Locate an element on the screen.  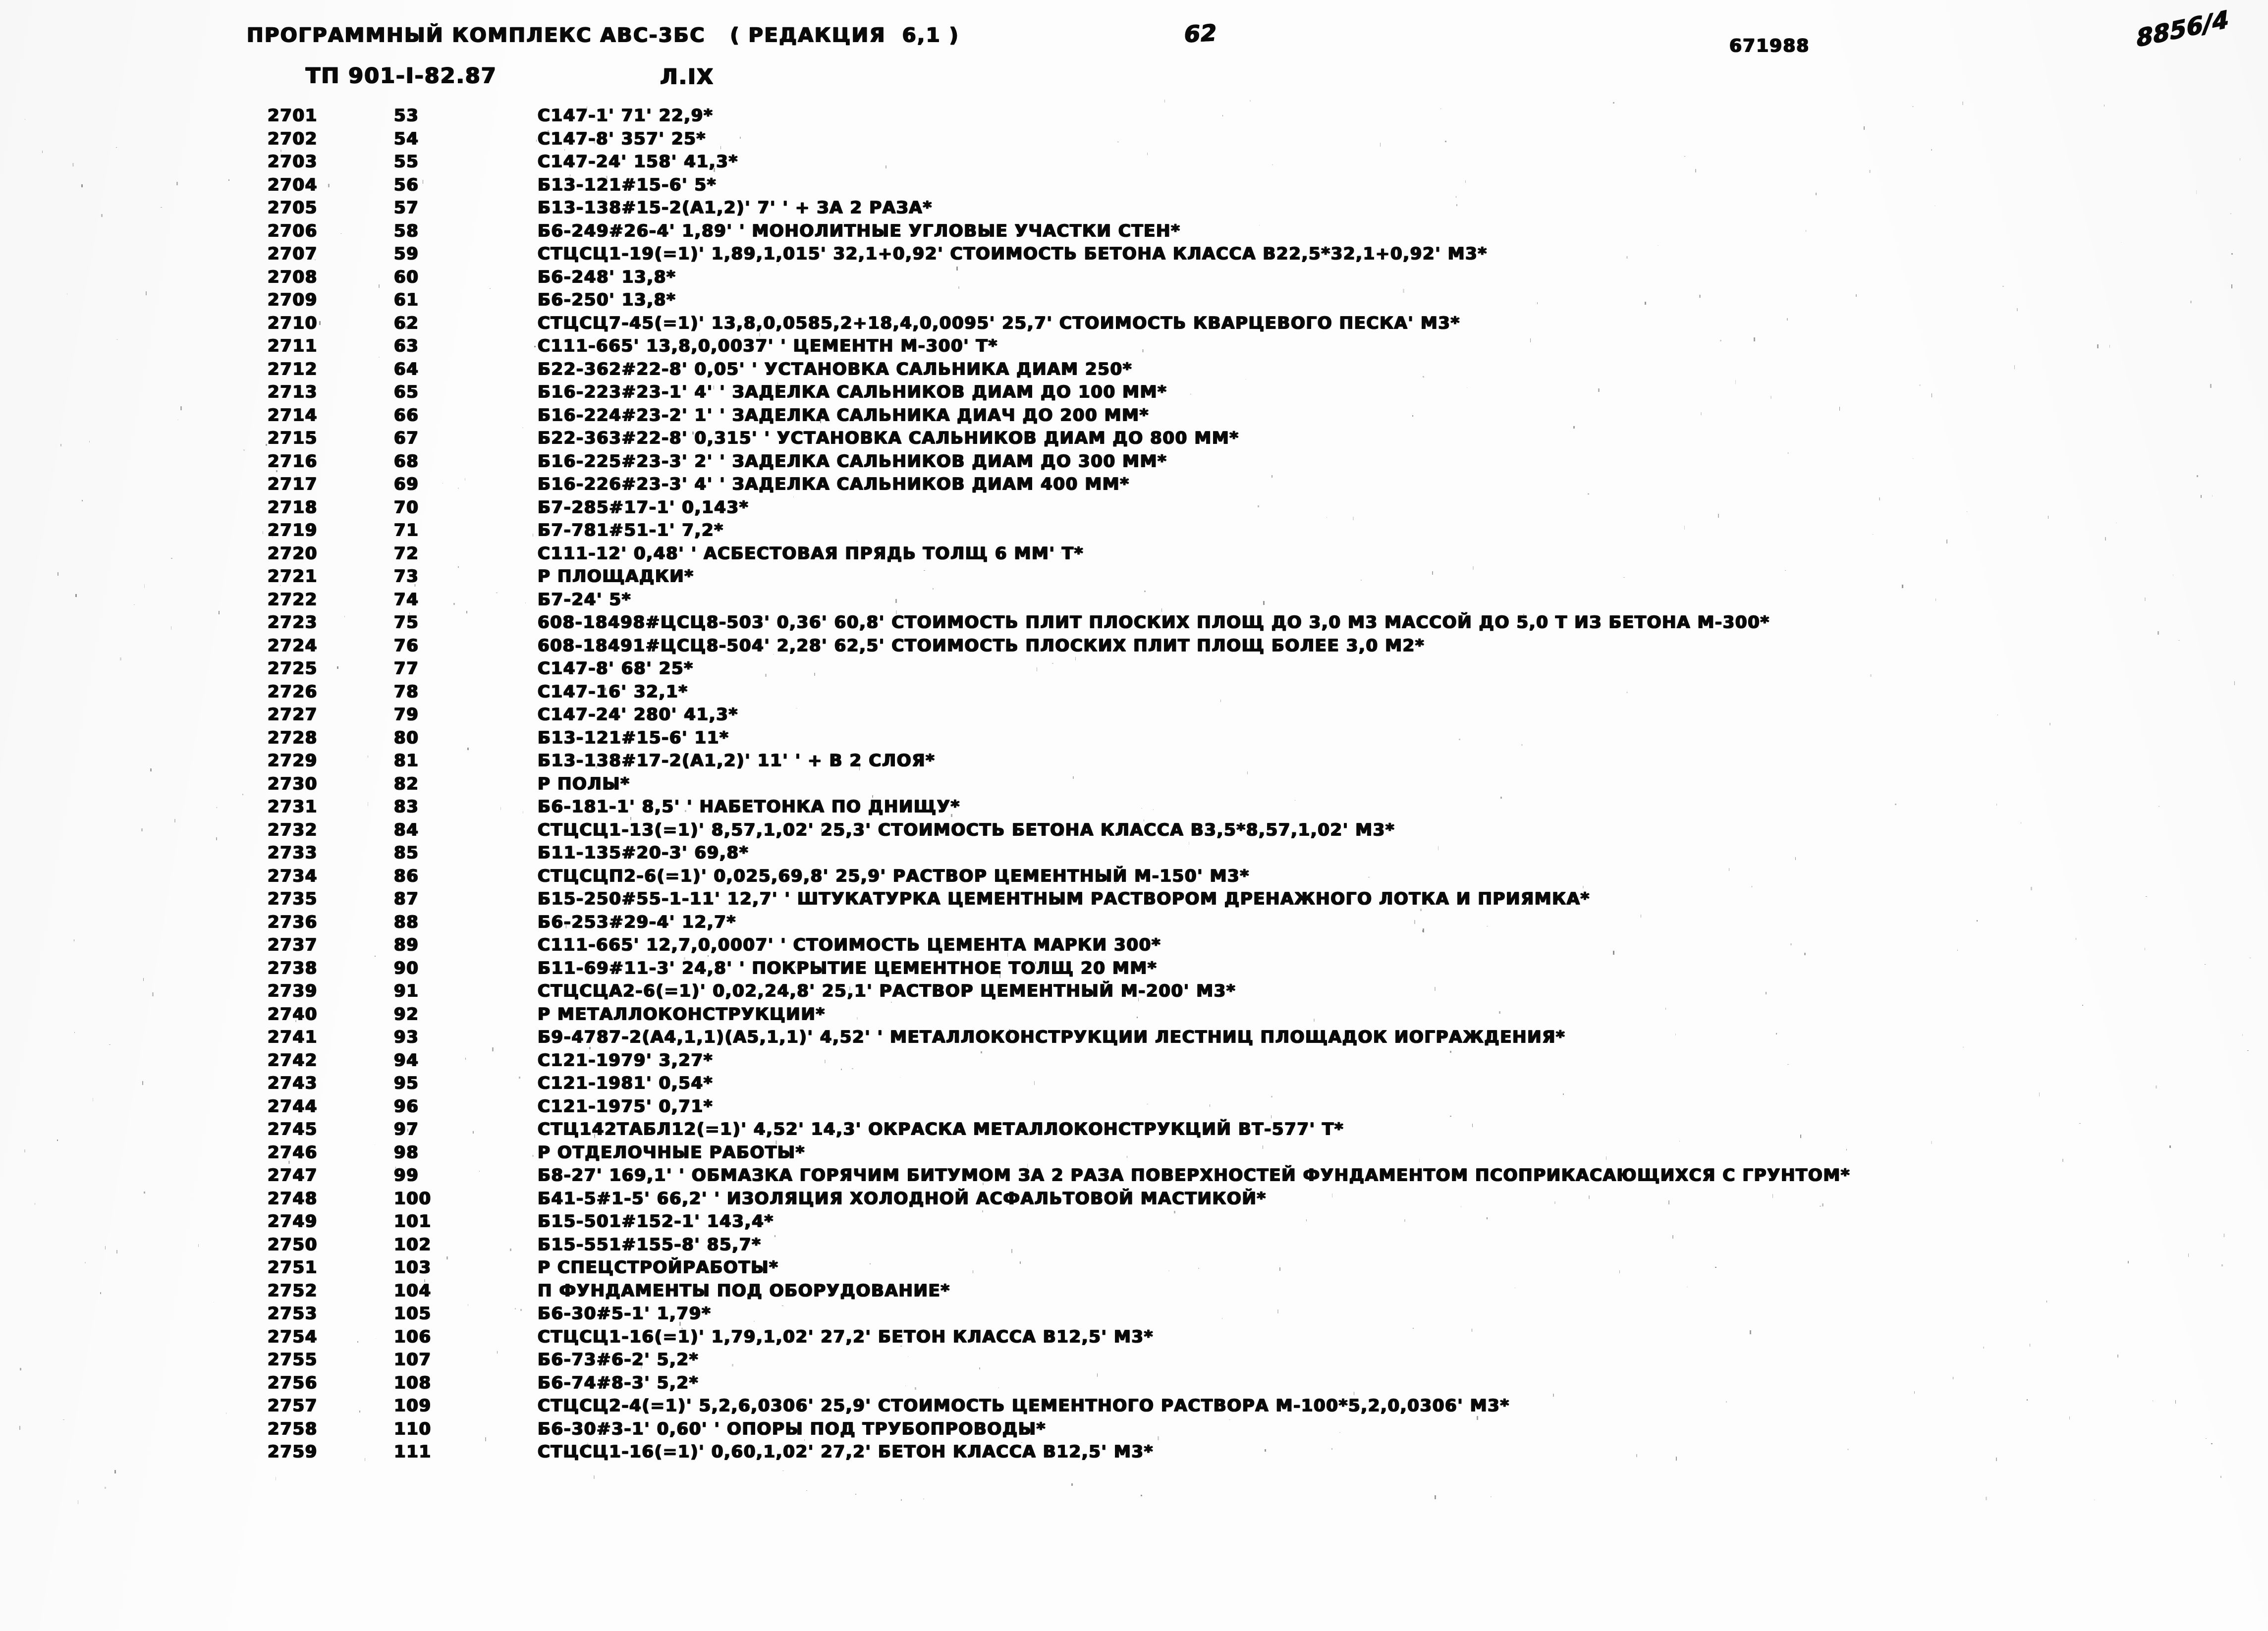
row-position-number: 90 is located at coordinates (406, 968).